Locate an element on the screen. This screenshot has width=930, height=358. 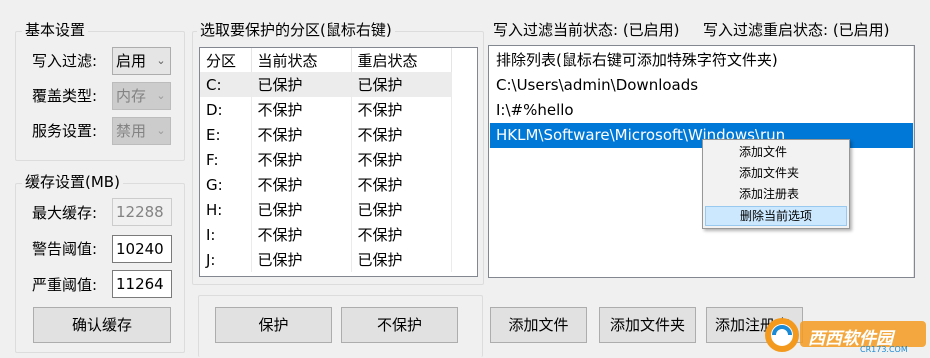
list-divider is located at coordinates (913, 161).